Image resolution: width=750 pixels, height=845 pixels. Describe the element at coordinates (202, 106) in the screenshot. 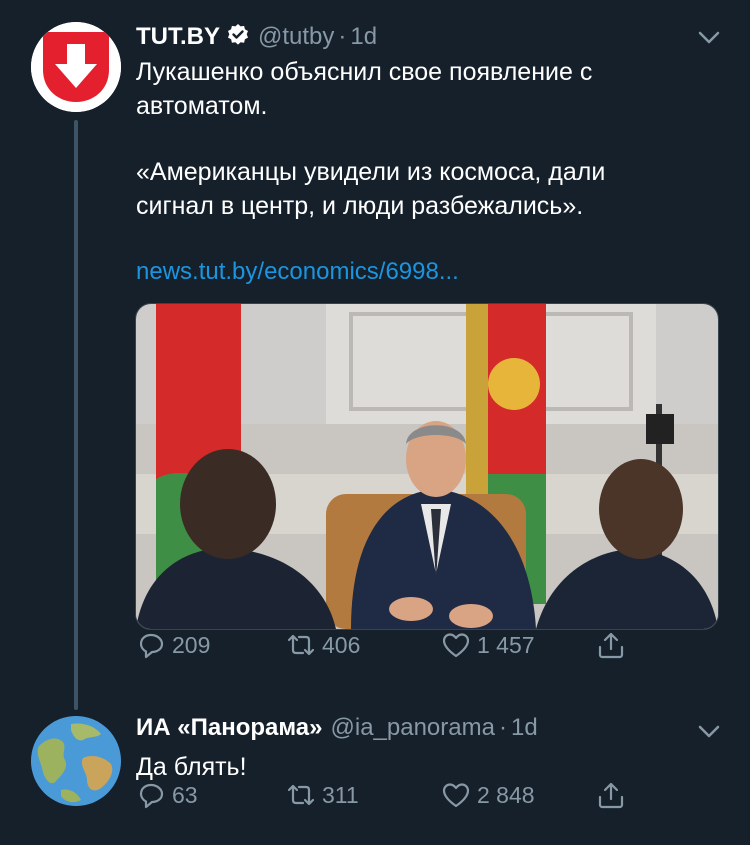

I see `tweet-text-line: автоматом.` at that location.